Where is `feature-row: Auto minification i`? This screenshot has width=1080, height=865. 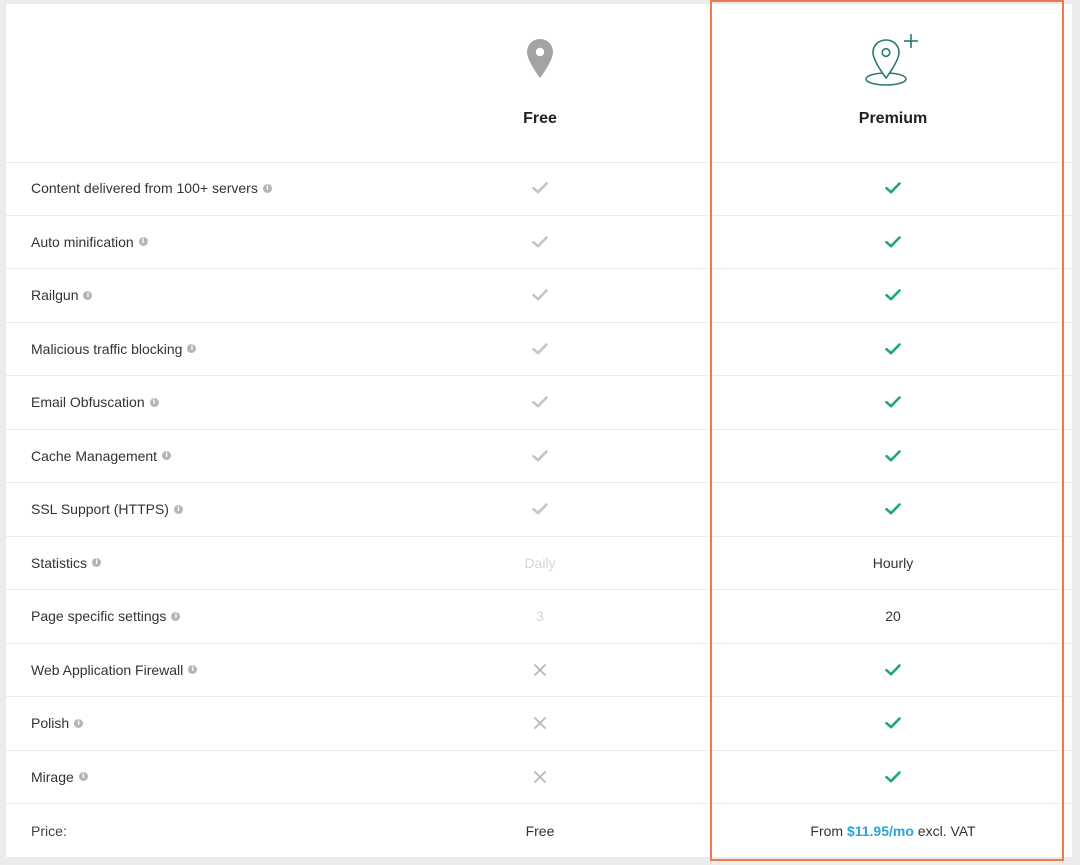
feature-row: Auto minification i is located at coordinates (539, 242).